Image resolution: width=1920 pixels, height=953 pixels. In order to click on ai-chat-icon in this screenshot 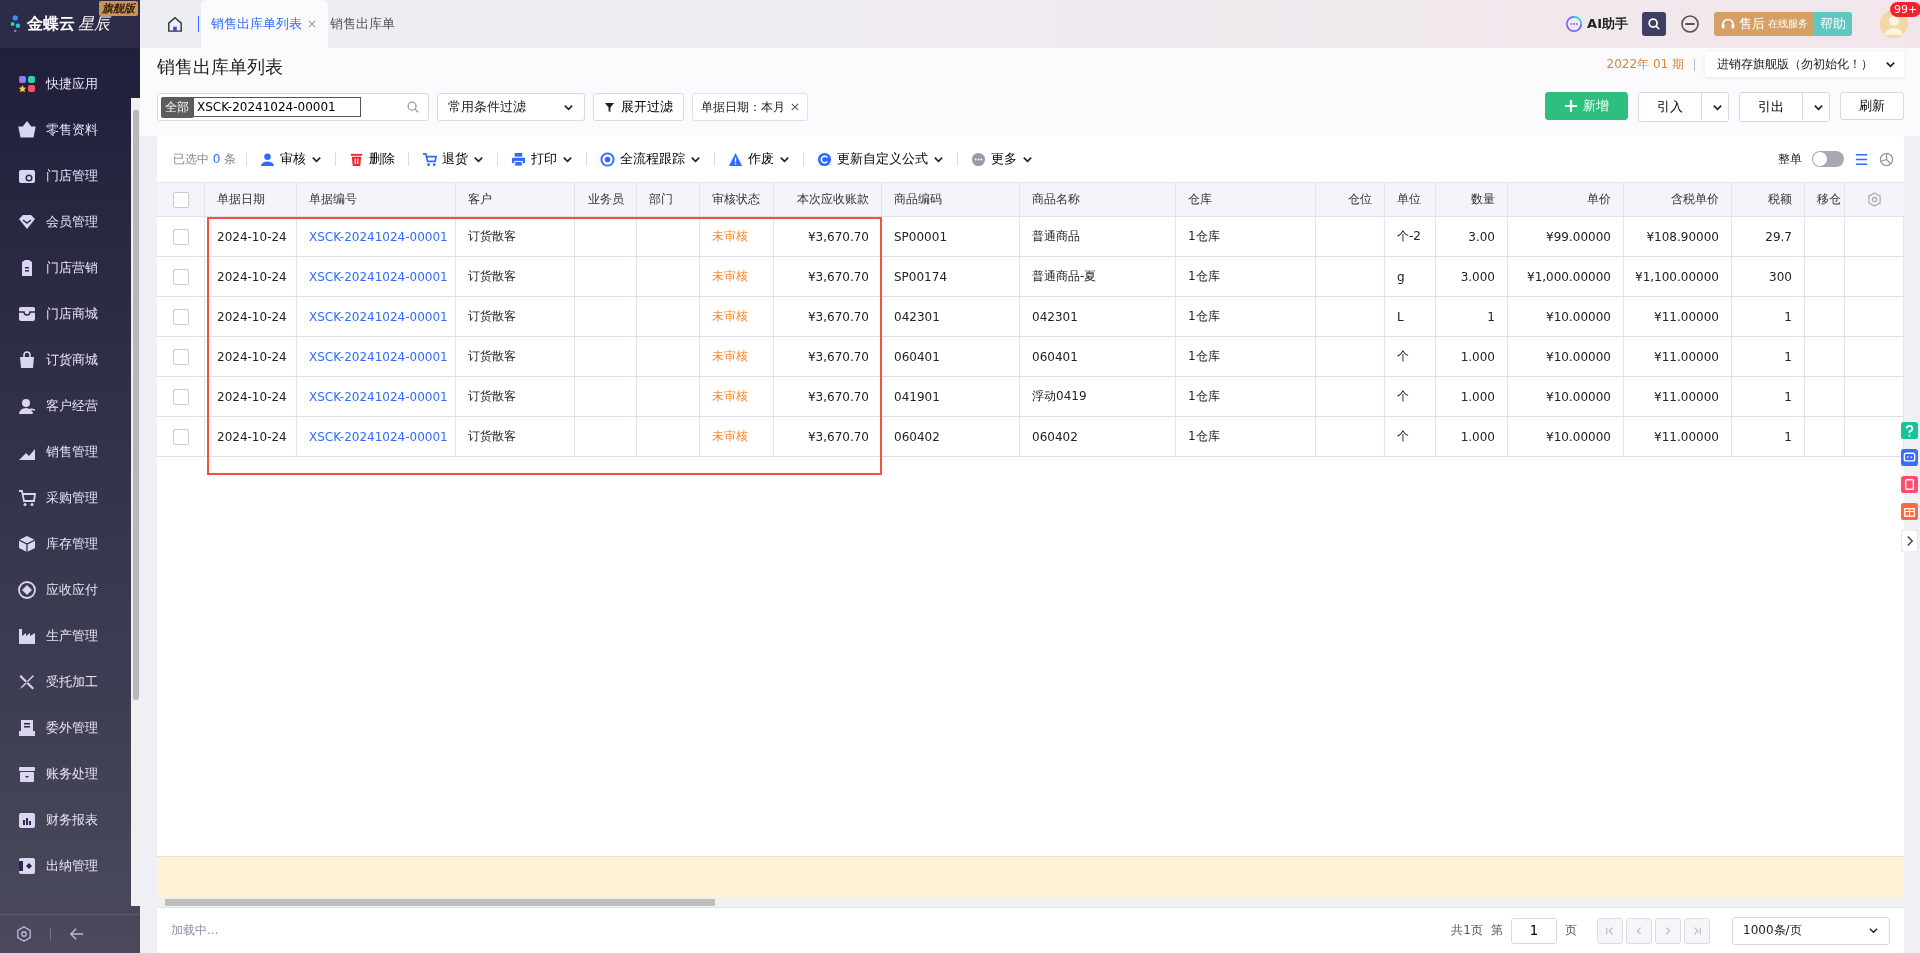, I will do `click(1574, 24)`.